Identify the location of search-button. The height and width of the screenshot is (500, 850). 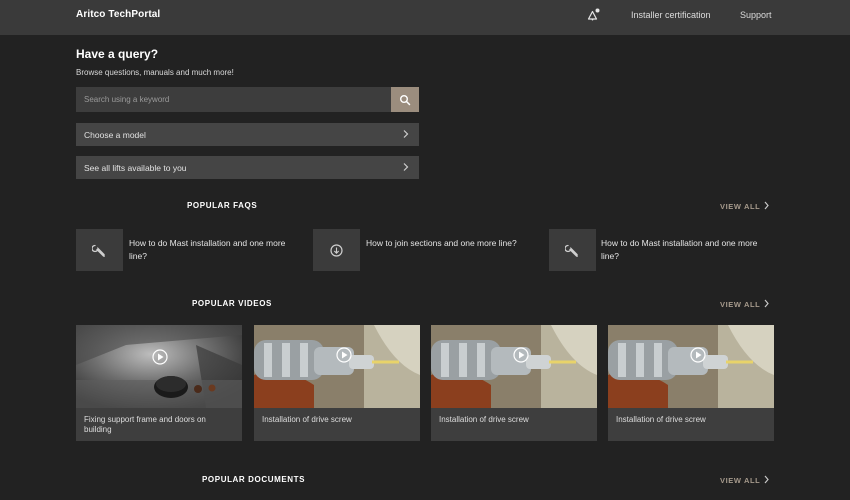
(405, 99).